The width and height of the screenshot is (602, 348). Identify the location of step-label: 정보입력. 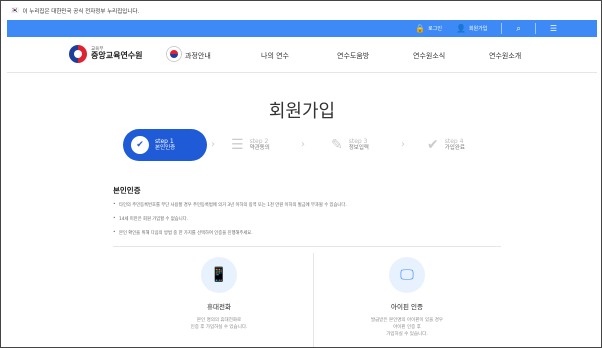
(358, 148).